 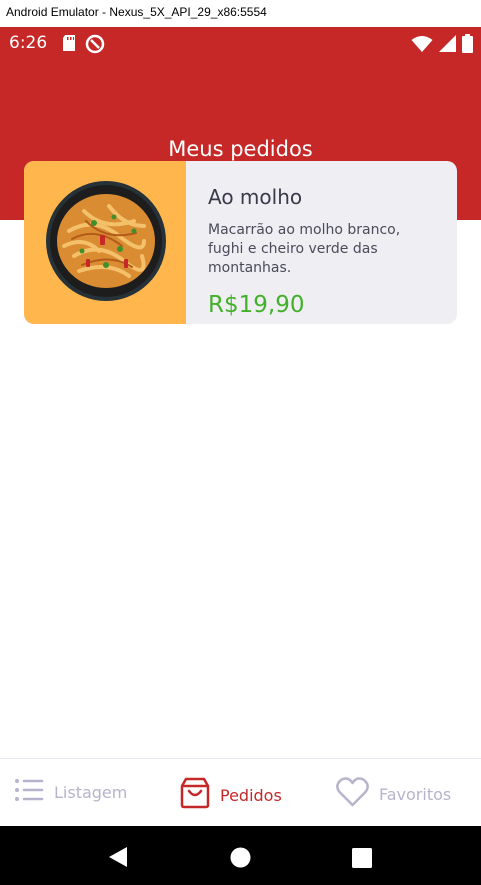 What do you see at coordinates (240, 859) in the screenshot?
I see `home-icon` at bounding box center [240, 859].